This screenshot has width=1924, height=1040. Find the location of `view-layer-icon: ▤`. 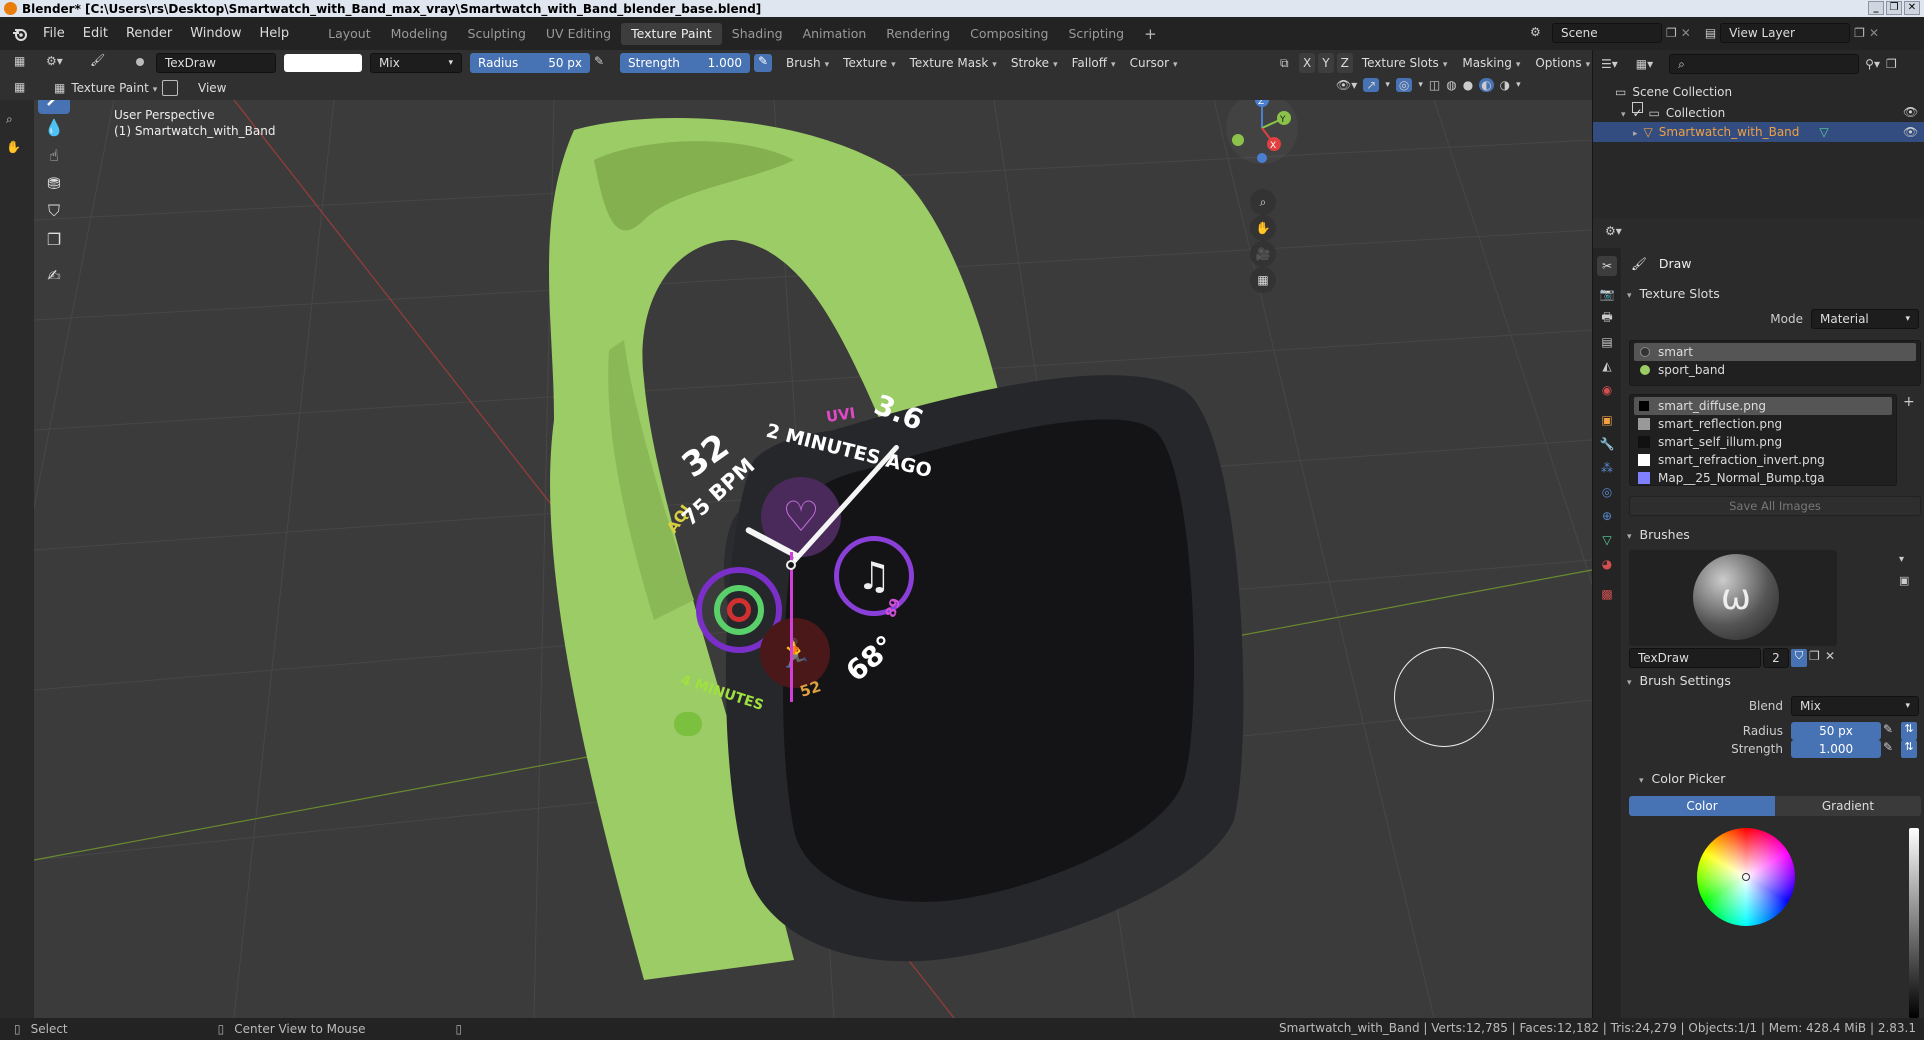

view-layer-icon: ▤ is located at coordinates (1710, 33).